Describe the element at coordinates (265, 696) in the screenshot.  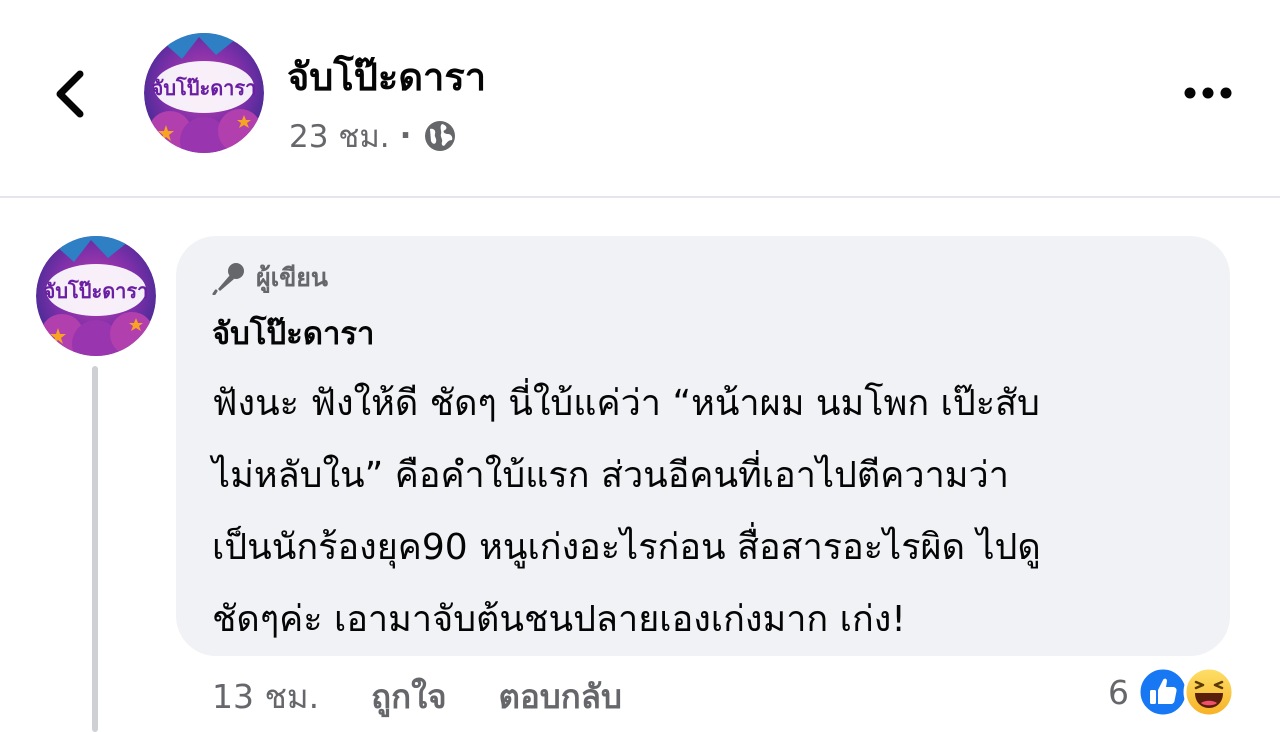
I see `comment-time: 13 ชม.` at that location.